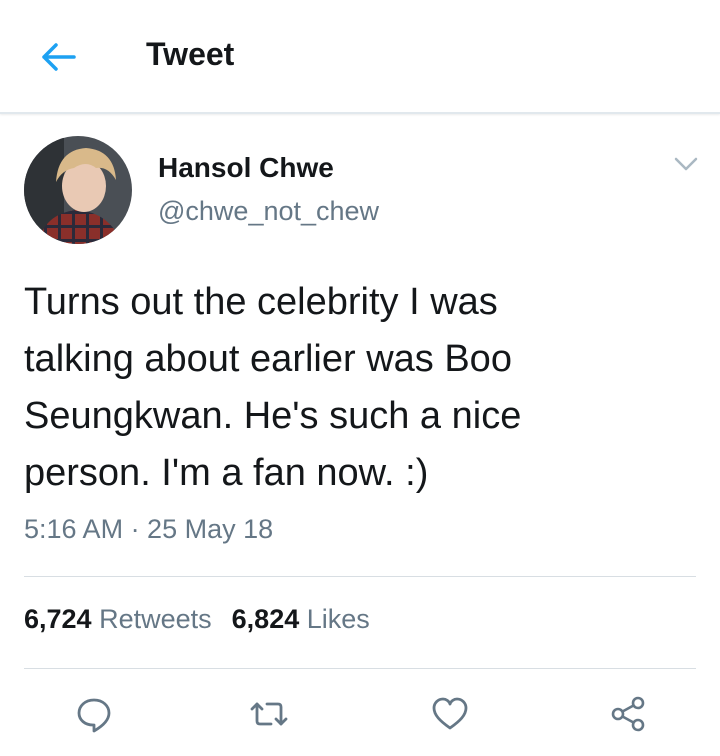  I want to click on tweet-timestamp: 5:16 AM · 25 May 18, so click(148, 529).